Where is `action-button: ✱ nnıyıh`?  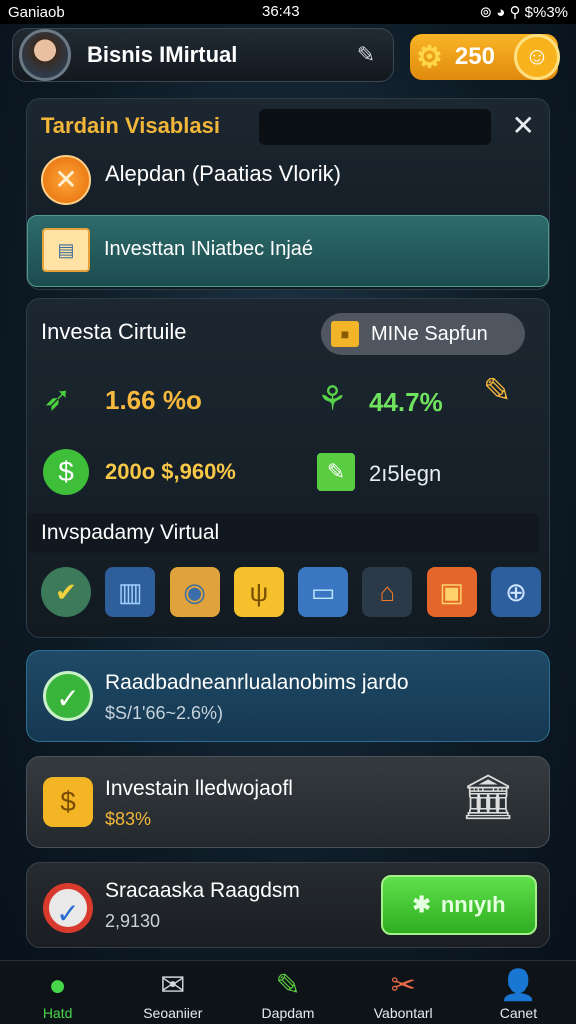 action-button: ✱ nnıyıh is located at coordinates (459, 905).